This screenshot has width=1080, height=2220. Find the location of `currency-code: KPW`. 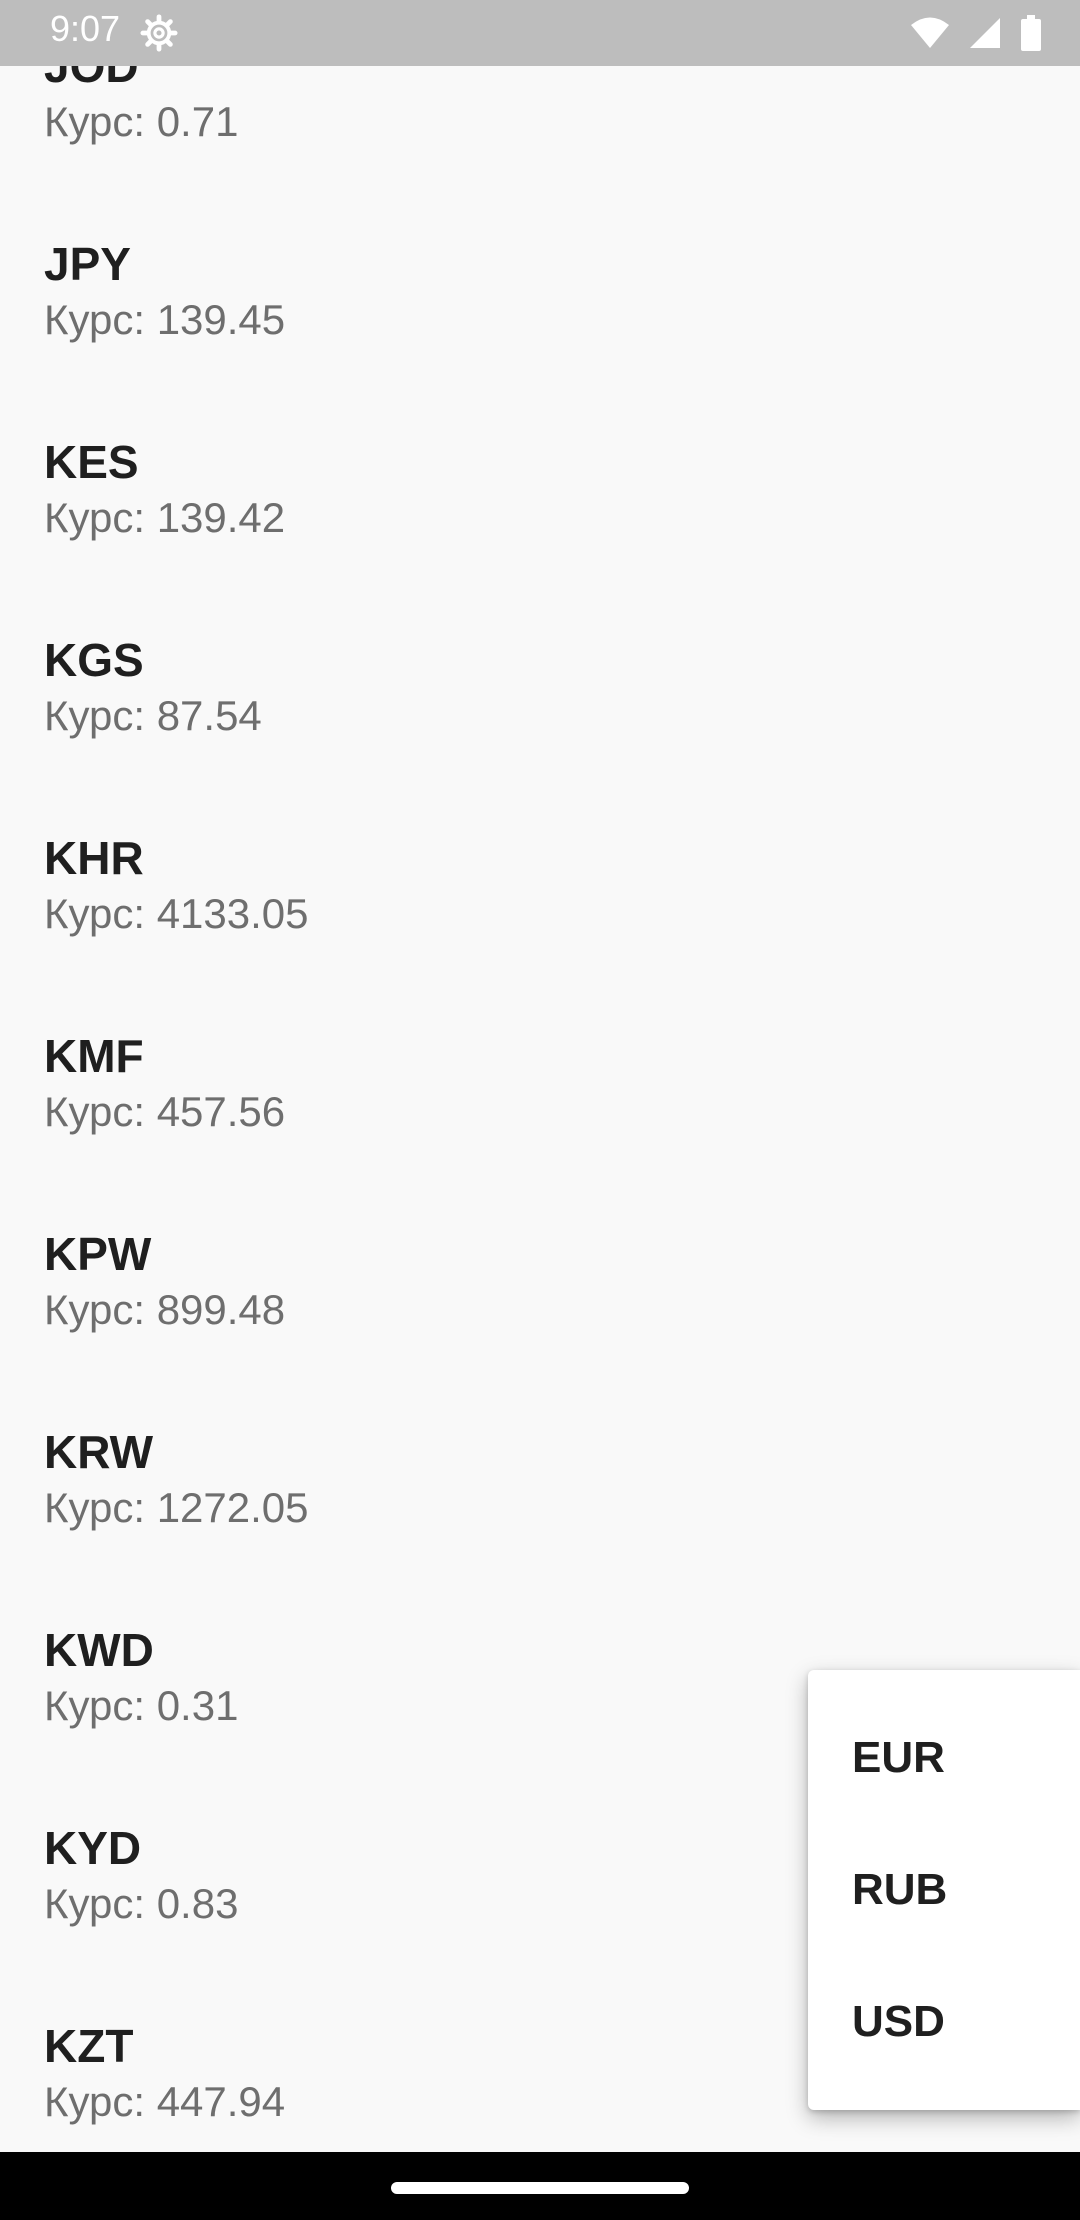

currency-code: KPW is located at coordinates (98, 1254).